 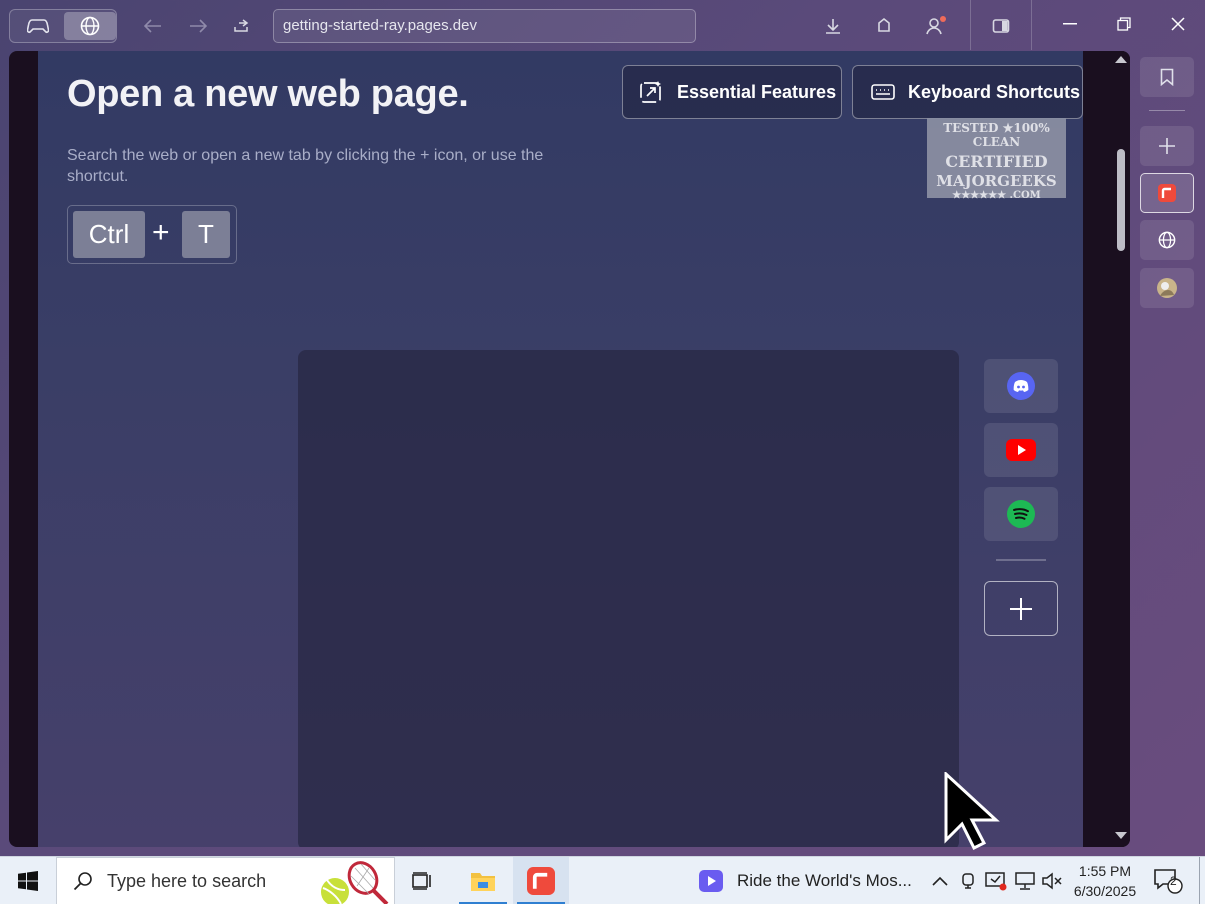 I want to click on reload-button, so click(x=242, y=26).